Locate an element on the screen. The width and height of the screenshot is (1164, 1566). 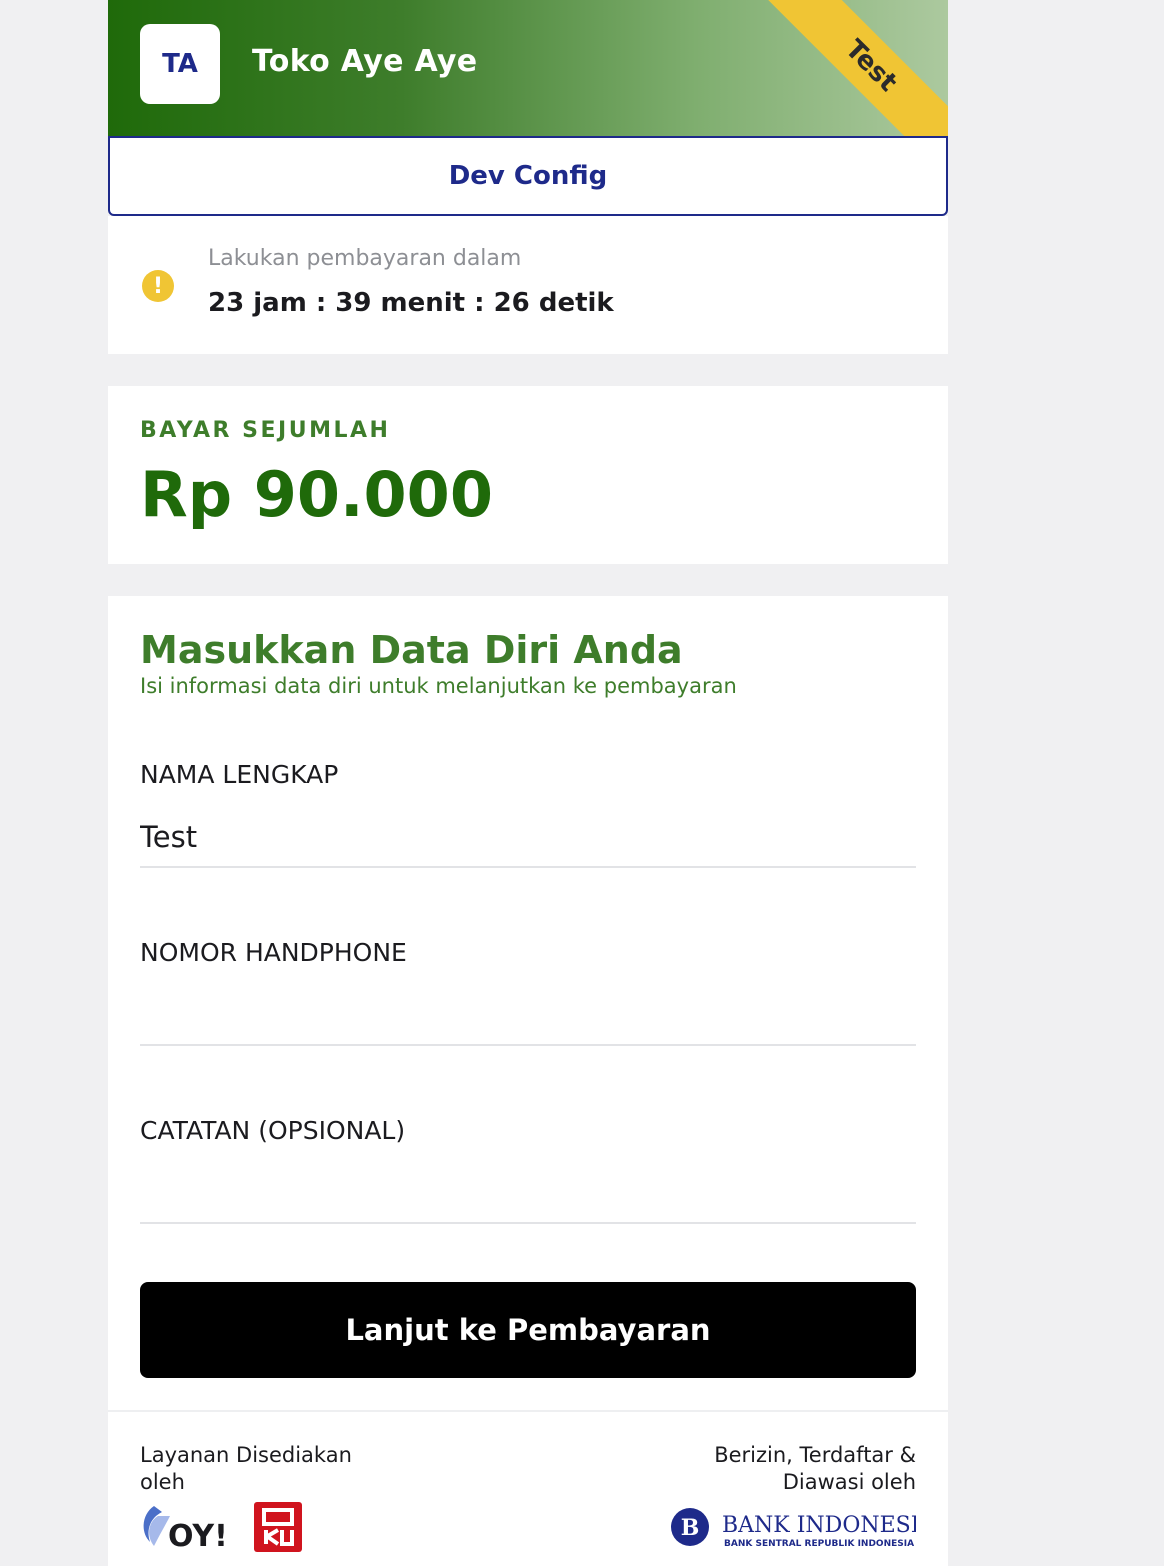
merchant-name: Toko Aye Aye is located at coordinates (365, 61).